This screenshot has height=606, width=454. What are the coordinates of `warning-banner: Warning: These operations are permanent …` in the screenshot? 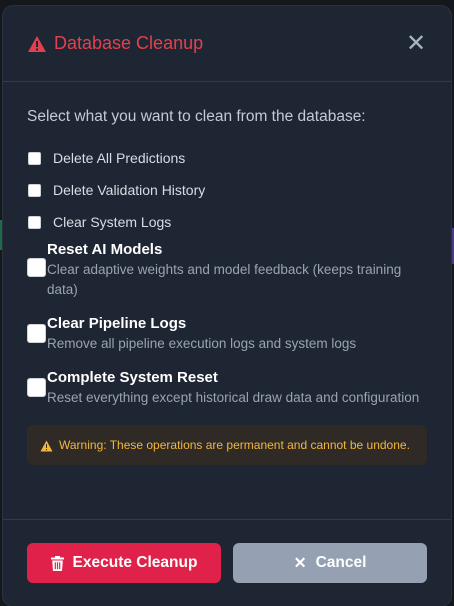 It's located at (227, 445).